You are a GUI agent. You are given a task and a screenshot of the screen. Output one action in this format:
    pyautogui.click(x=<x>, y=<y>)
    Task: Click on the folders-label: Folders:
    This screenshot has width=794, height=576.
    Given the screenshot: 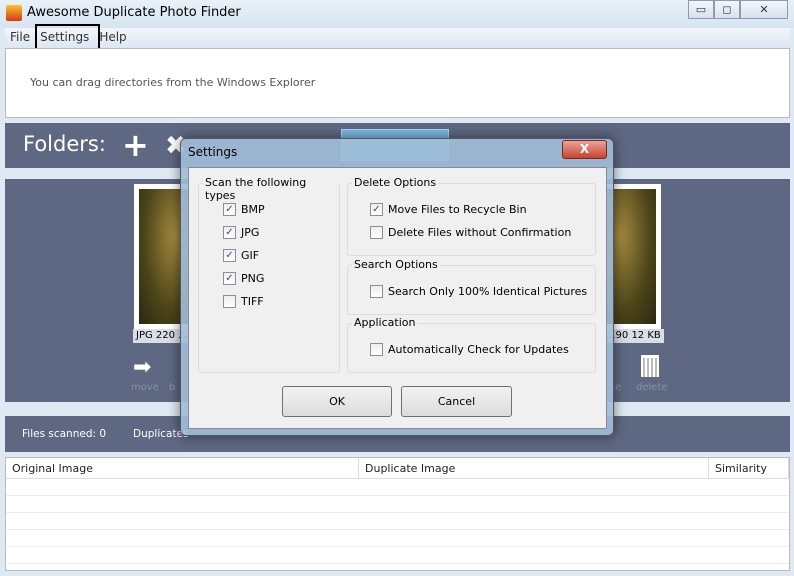 What is the action you would take?
    pyautogui.click(x=64, y=144)
    